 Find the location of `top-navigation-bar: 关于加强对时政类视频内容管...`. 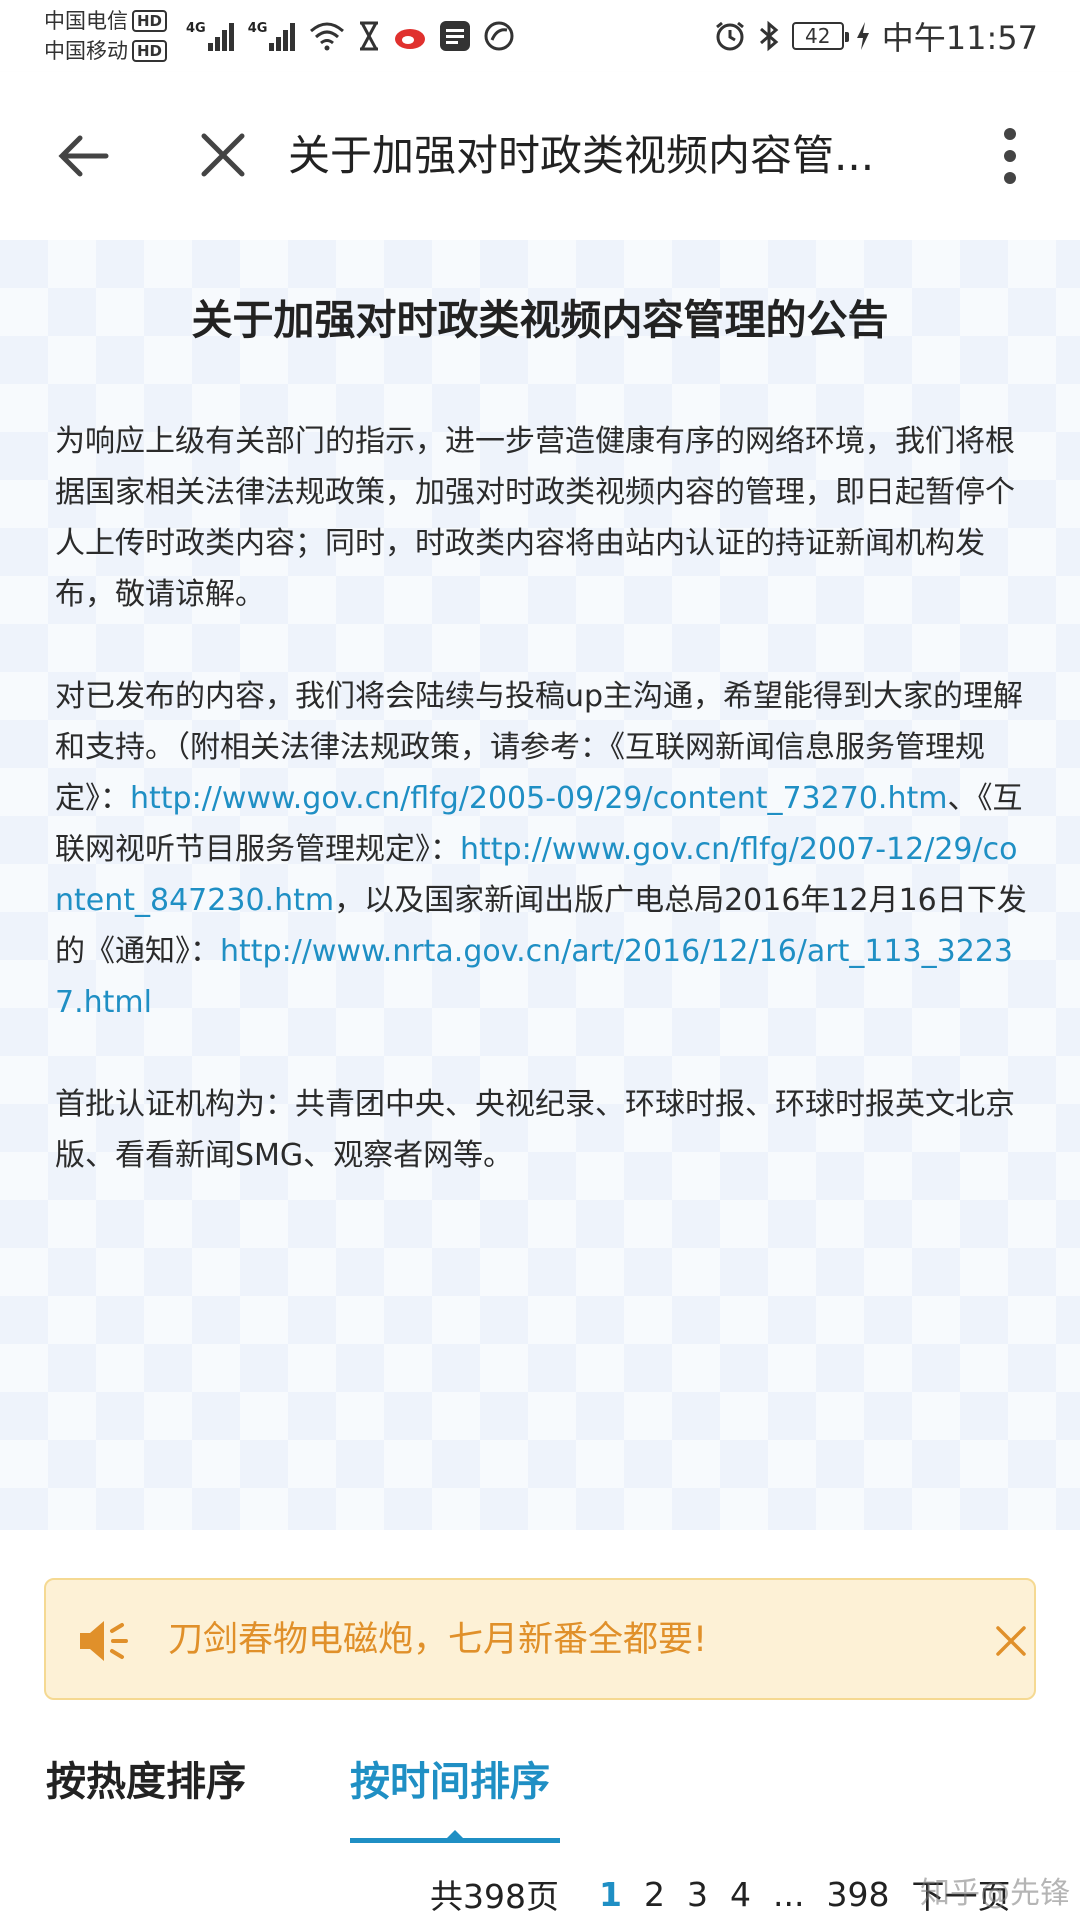

top-navigation-bar: 关于加强对时政类视频内容管... is located at coordinates (540, 156).